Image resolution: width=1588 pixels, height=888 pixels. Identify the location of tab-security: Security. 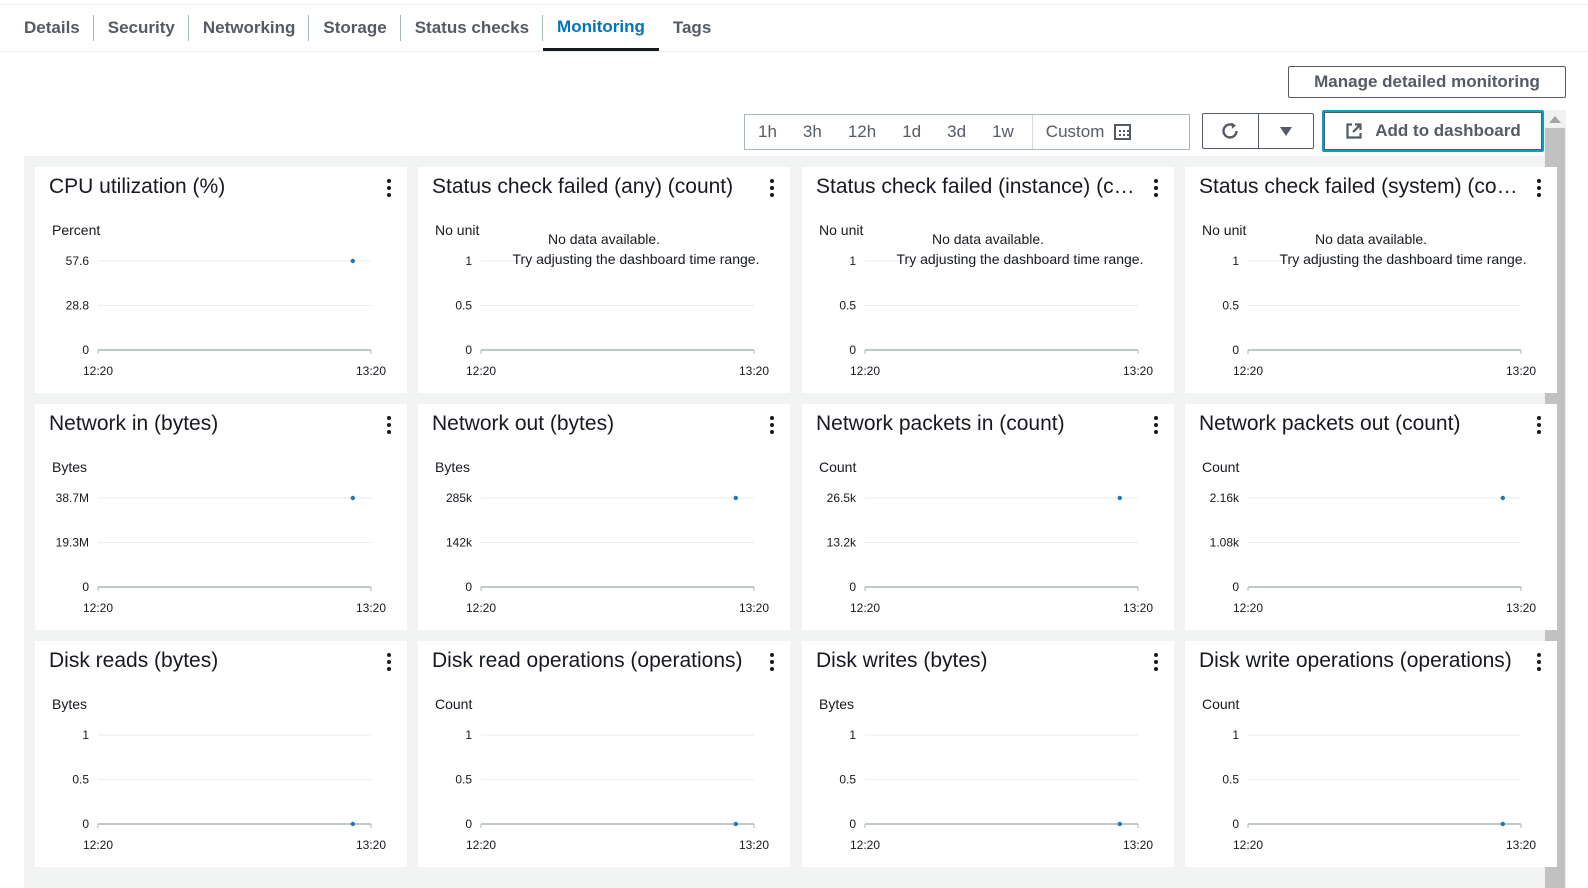
(141, 28).